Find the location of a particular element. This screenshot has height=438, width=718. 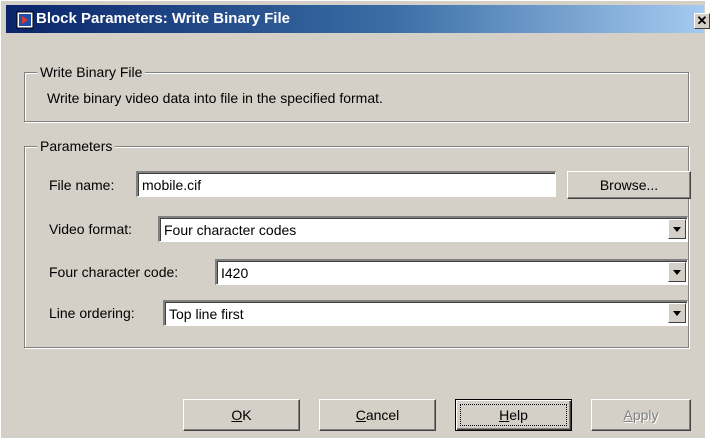

ok-button-label: OK is located at coordinates (241, 415).